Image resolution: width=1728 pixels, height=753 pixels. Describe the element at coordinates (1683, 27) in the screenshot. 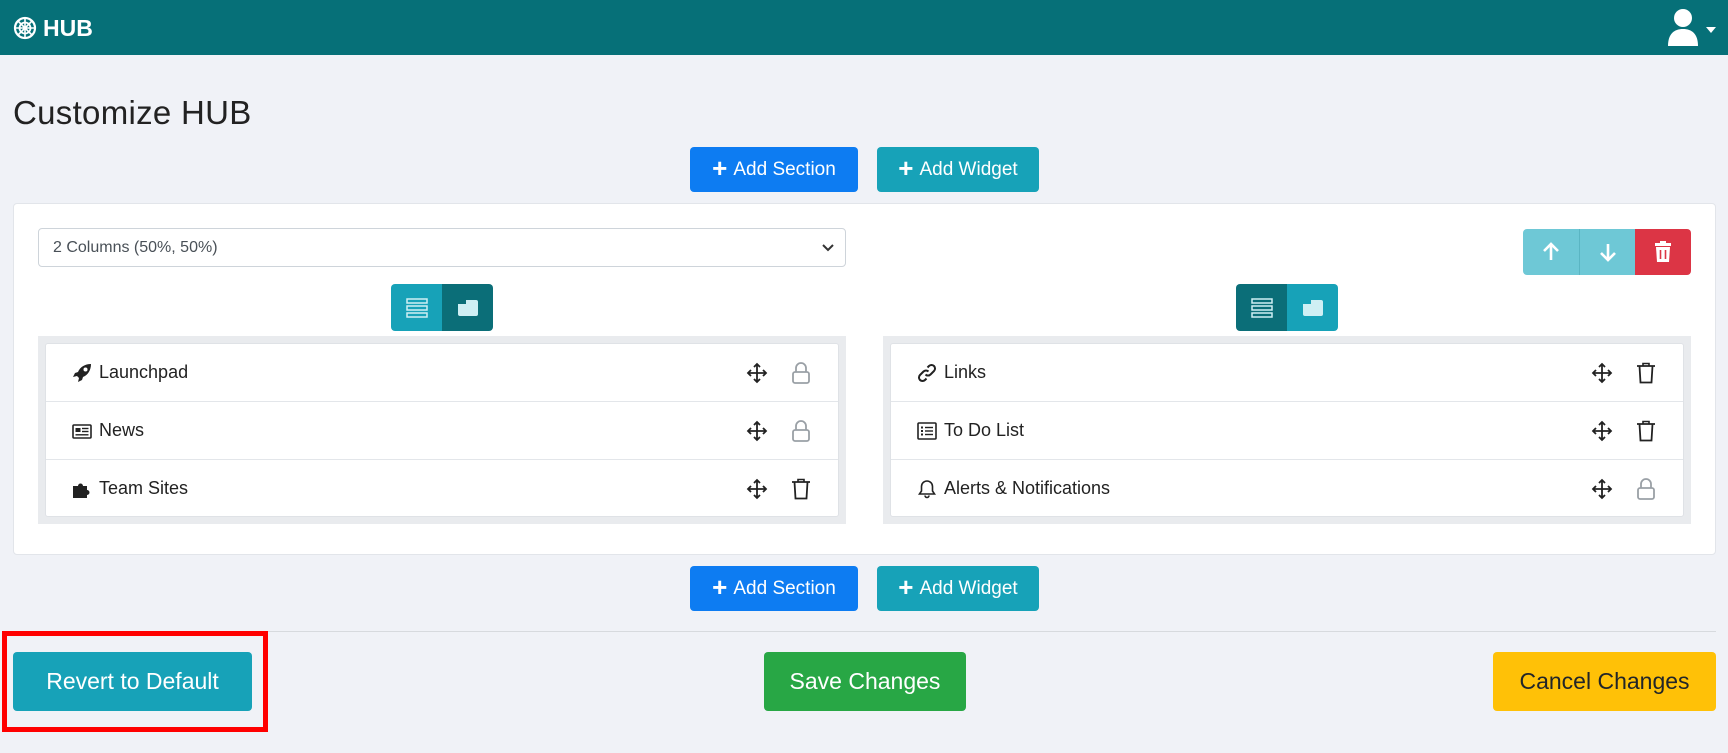

I see `user-icon` at that location.